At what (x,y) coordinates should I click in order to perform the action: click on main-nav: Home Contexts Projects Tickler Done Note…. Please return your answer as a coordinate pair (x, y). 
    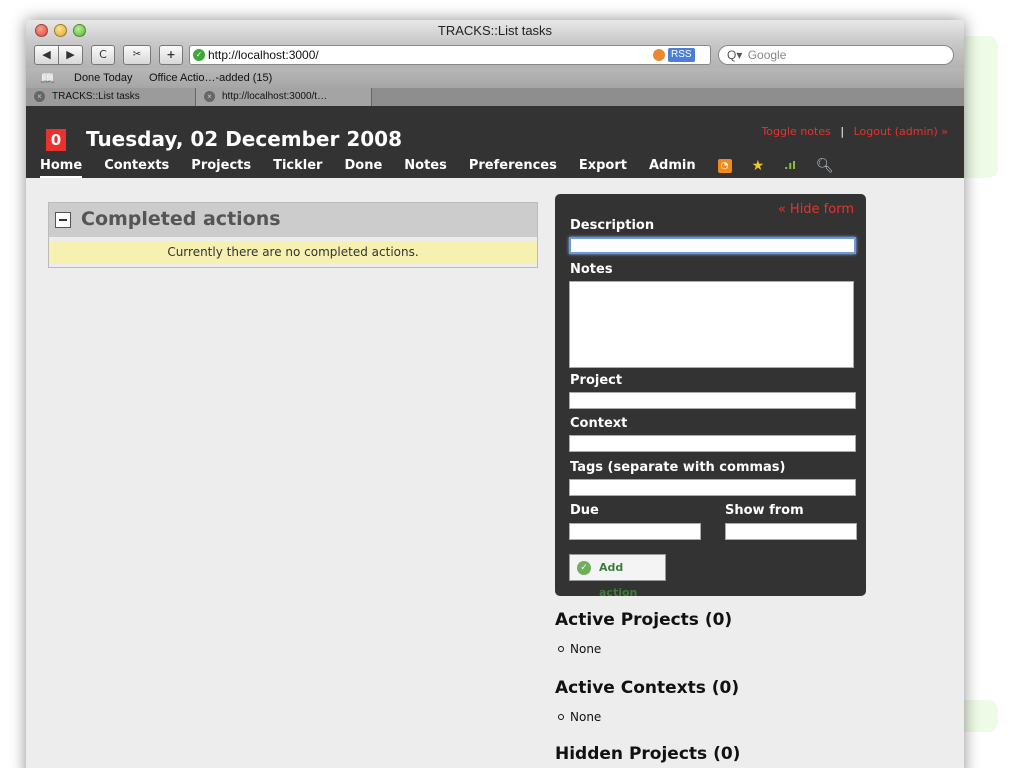
    Looking at the image, I should click on (447, 168).